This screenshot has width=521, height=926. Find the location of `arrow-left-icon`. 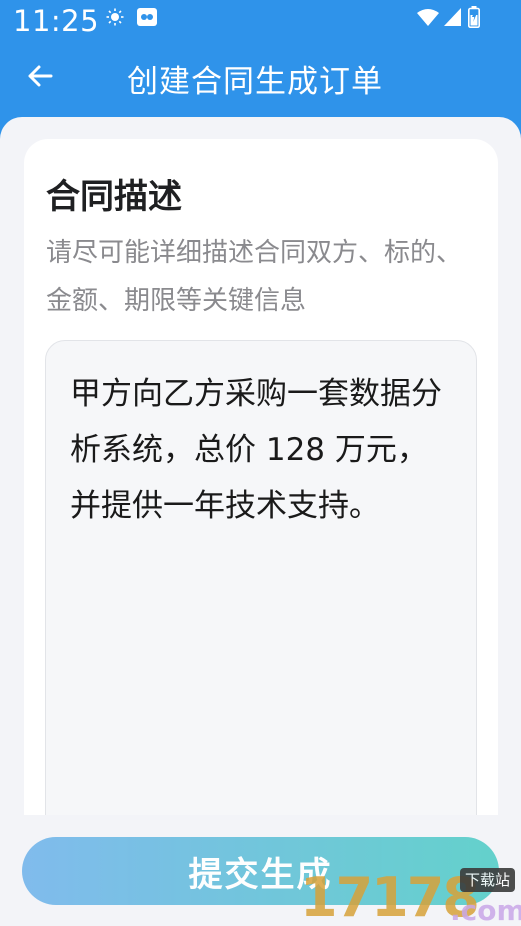

arrow-left-icon is located at coordinates (40, 76).